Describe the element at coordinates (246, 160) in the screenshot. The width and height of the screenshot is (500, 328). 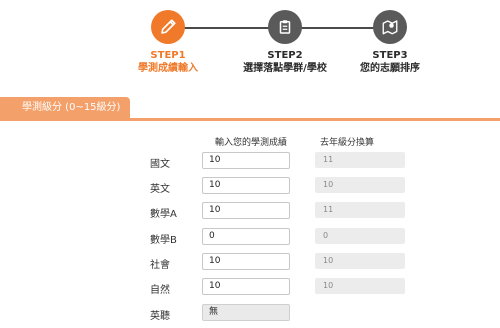
I see `score-input-chinese: 10` at that location.